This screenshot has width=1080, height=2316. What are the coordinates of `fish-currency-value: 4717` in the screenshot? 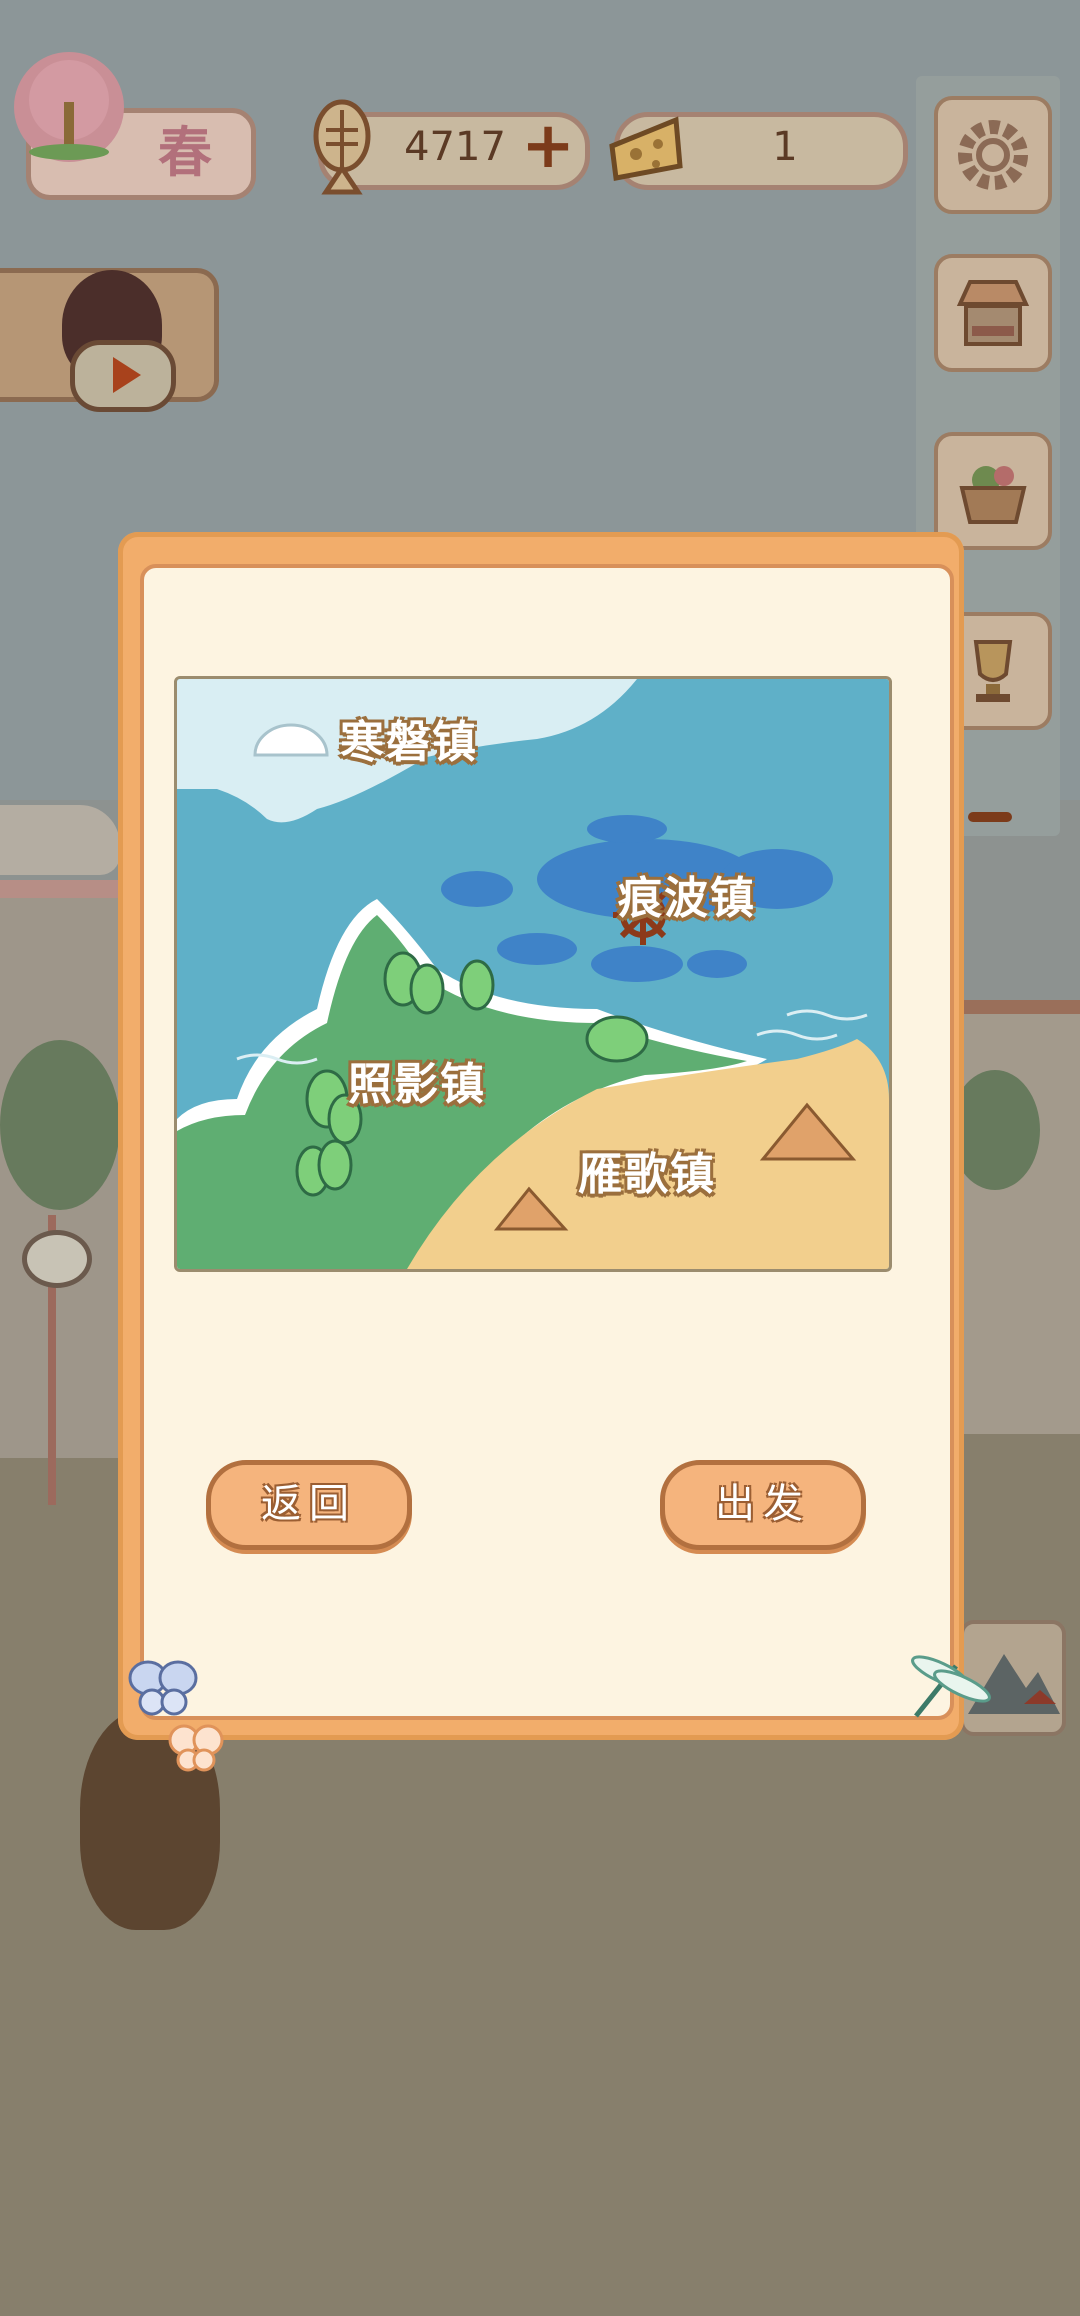 It's located at (455, 147).